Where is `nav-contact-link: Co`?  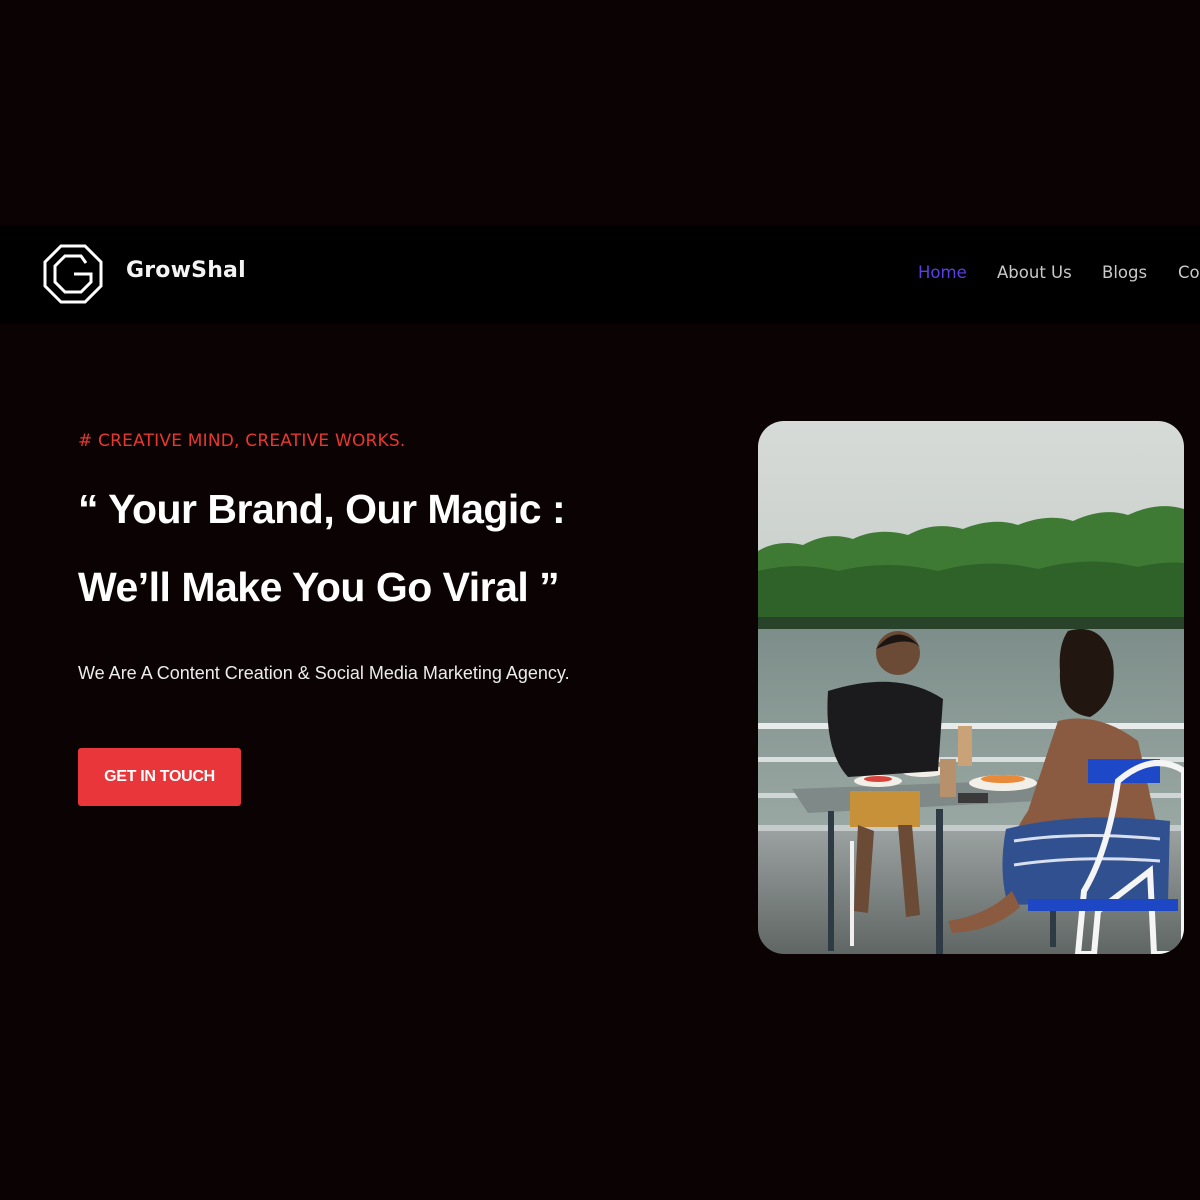
nav-contact-link: Co is located at coordinates (1189, 272).